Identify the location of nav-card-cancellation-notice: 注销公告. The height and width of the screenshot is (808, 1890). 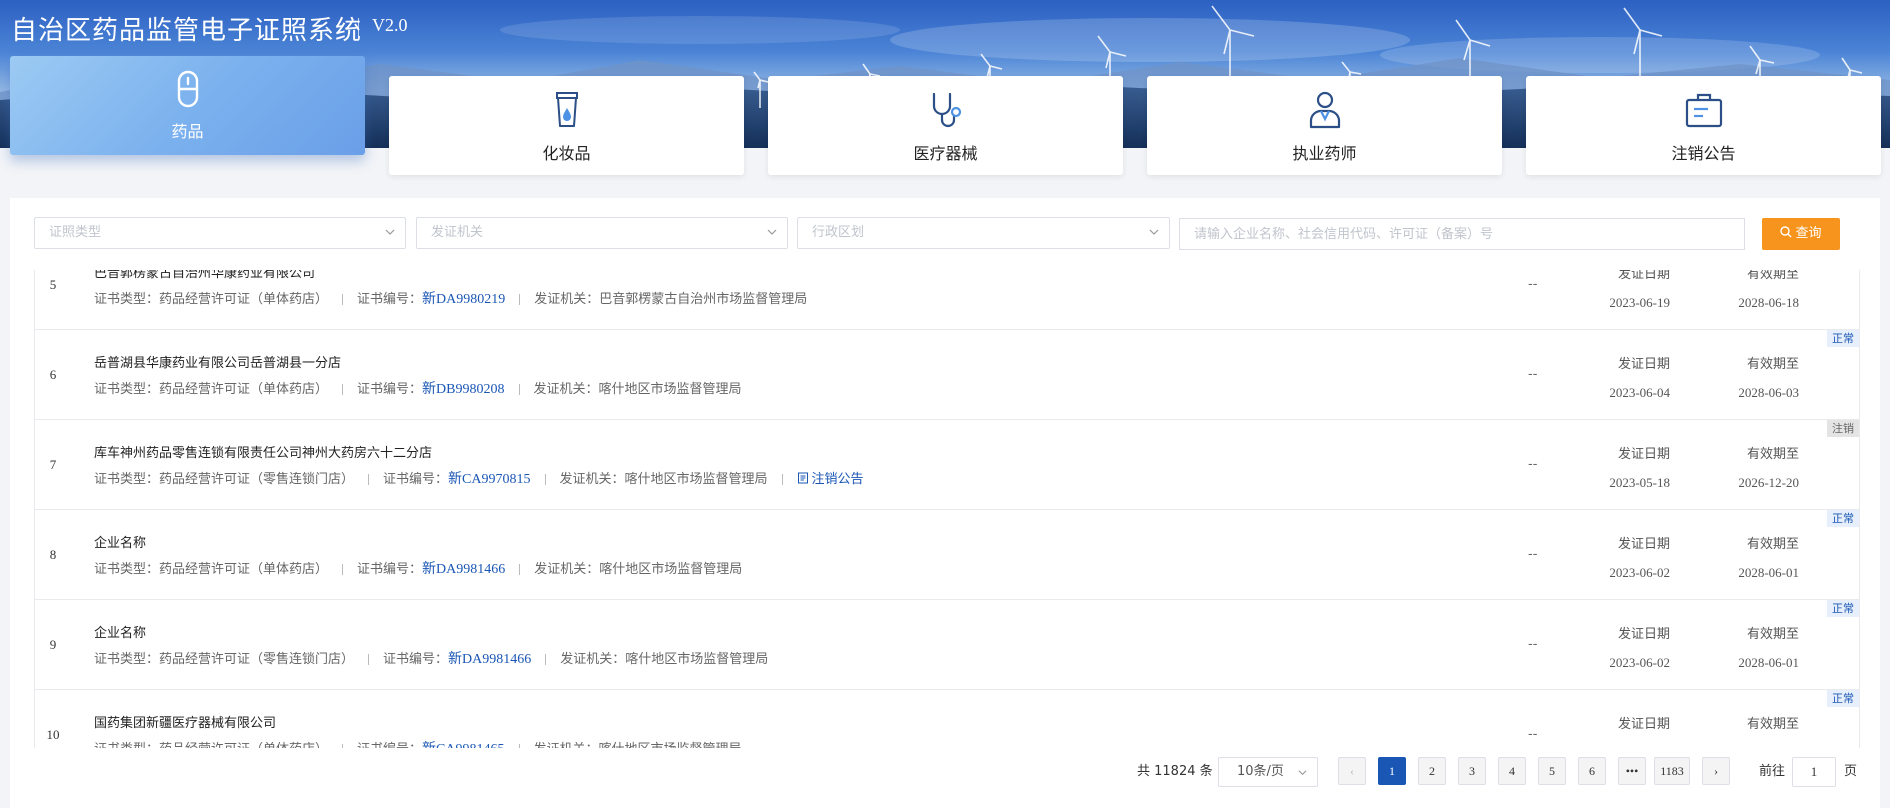
(1703, 125).